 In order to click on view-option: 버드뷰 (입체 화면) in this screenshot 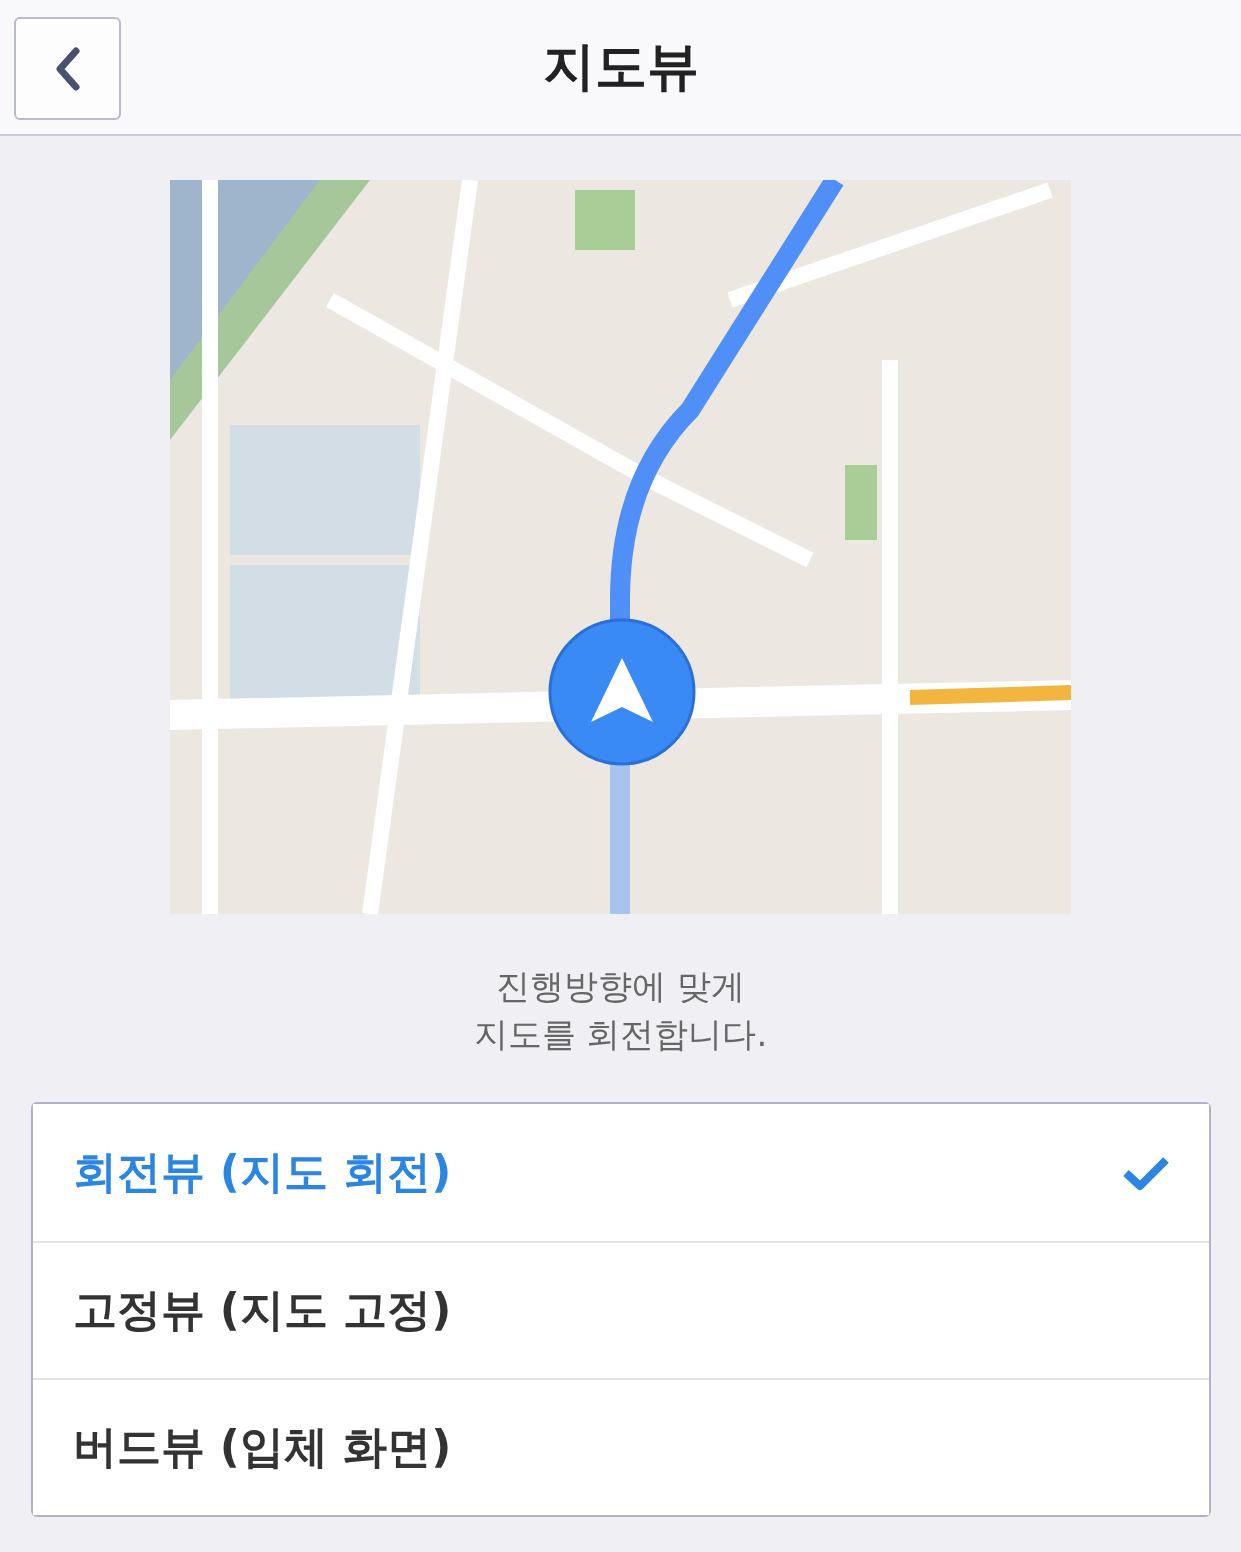, I will do `click(620, 1446)`.